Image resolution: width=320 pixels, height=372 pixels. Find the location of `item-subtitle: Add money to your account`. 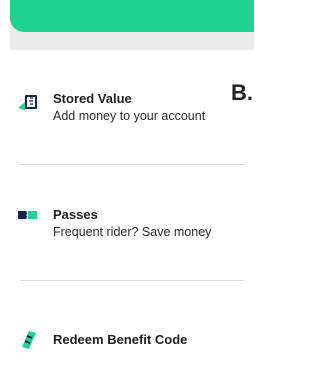

item-subtitle: Add money to your account is located at coordinates (129, 116).